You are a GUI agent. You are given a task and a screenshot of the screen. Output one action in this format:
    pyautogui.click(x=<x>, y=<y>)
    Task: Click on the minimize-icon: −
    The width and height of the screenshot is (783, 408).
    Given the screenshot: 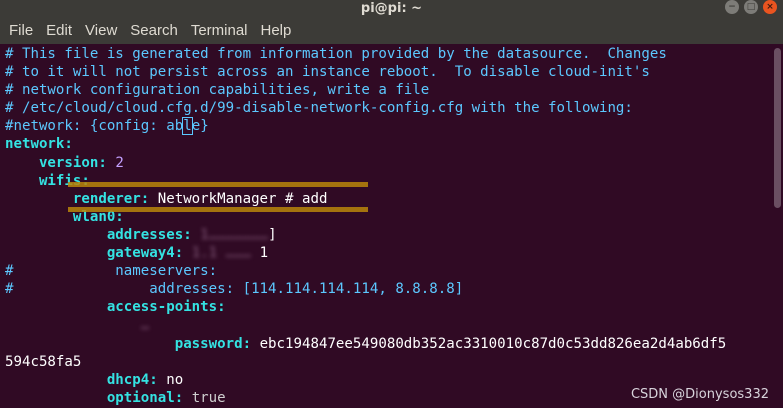 What is the action you would take?
    pyautogui.click(x=732, y=7)
    